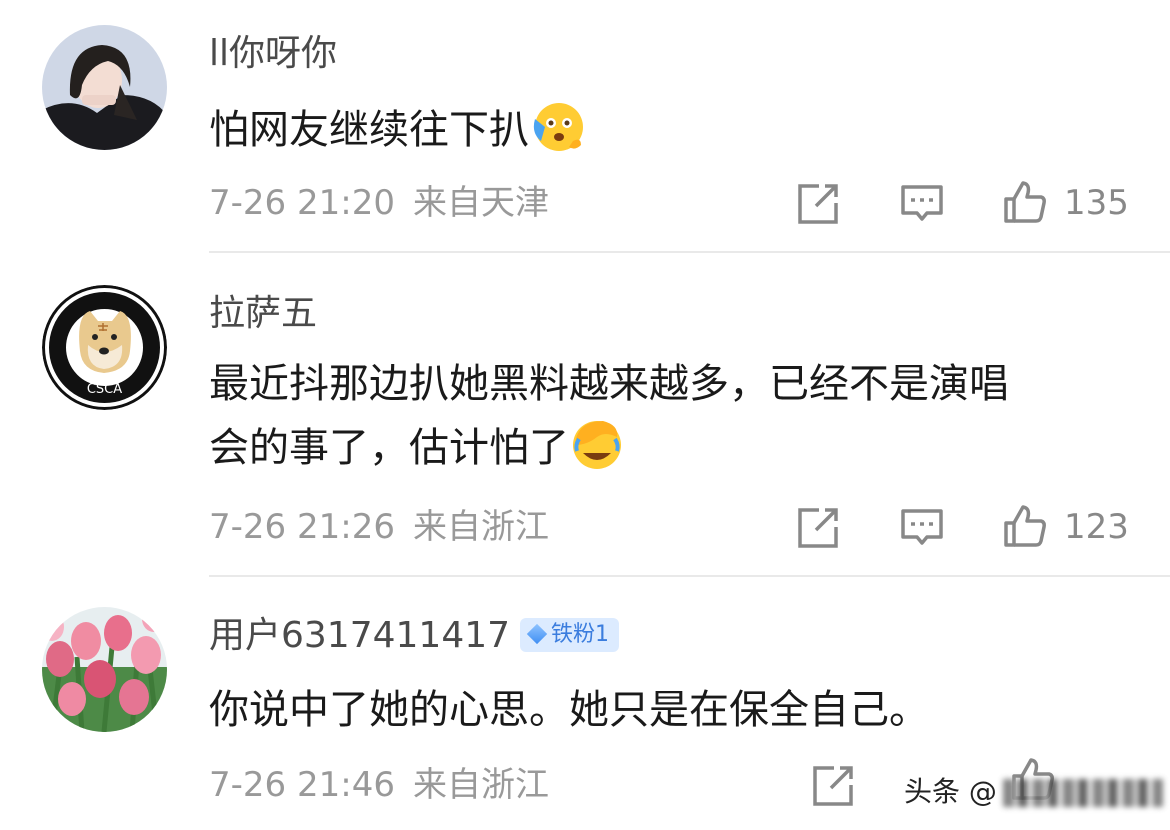 The width and height of the screenshot is (1170, 830). What do you see at coordinates (302, 527) in the screenshot?
I see `comment-date: 7-26 21:26` at bounding box center [302, 527].